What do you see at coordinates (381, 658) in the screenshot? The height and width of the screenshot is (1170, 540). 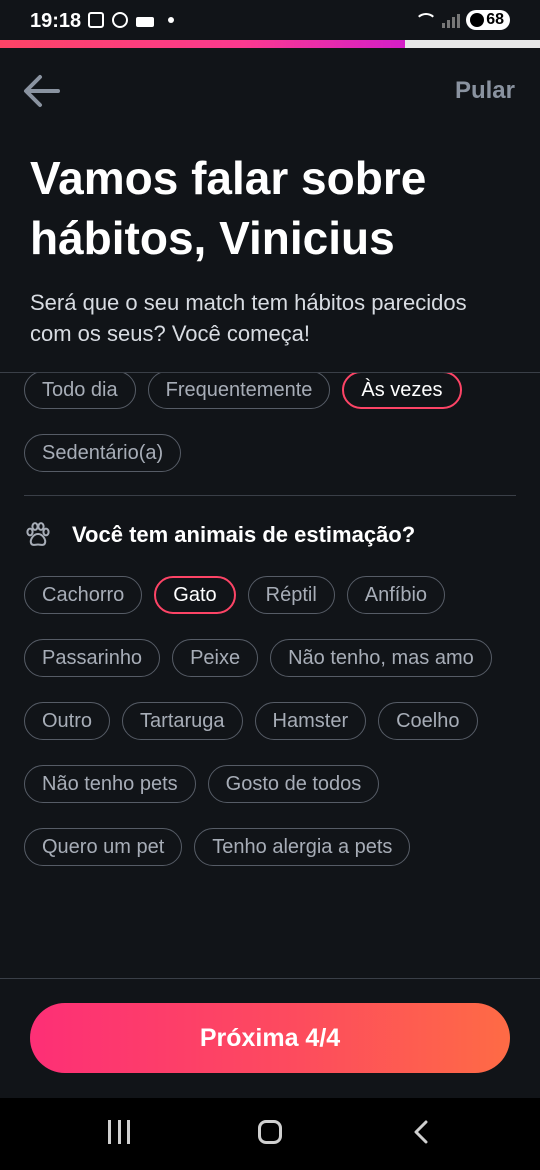 I see `pet-chip-nao-tenho-mas-amo: Não tenho, mas amo` at bounding box center [381, 658].